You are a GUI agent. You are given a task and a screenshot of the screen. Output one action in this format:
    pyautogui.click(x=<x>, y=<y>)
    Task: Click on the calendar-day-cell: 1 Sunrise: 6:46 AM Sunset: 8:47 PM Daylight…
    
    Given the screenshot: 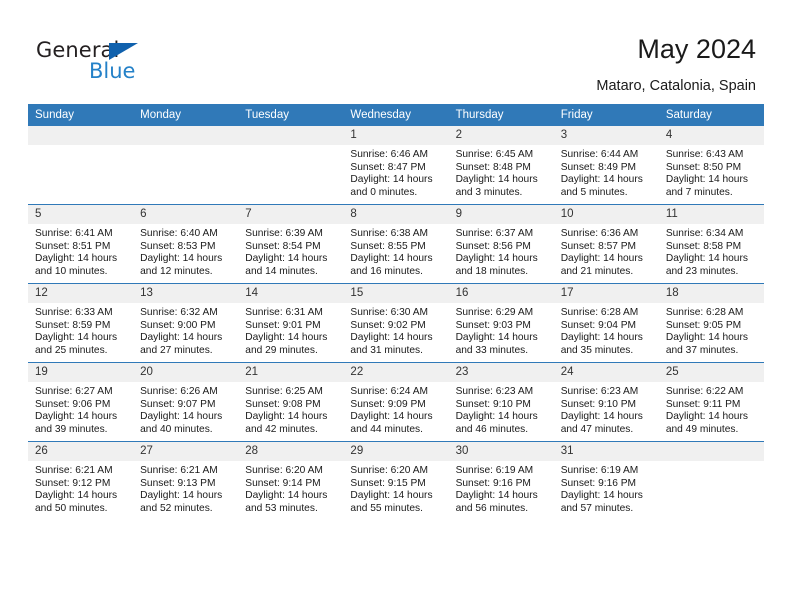 What is the action you would take?
    pyautogui.click(x=396, y=165)
    